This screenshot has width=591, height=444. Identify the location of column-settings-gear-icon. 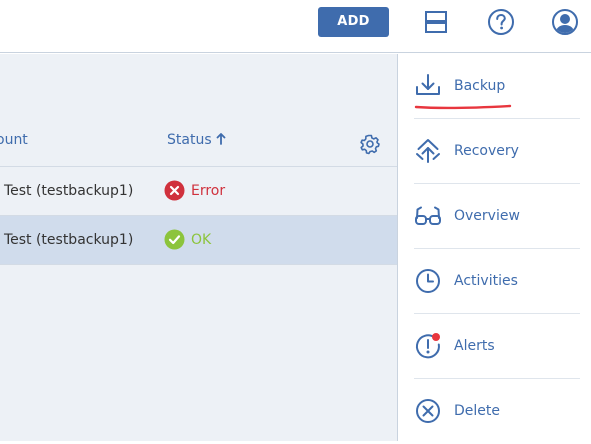
(370, 144).